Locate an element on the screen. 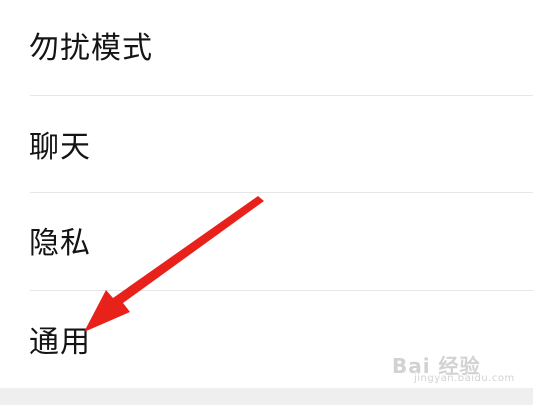 The width and height of the screenshot is (533, 405). settings-item-label: 通用 is located at coordinates (60, 342).